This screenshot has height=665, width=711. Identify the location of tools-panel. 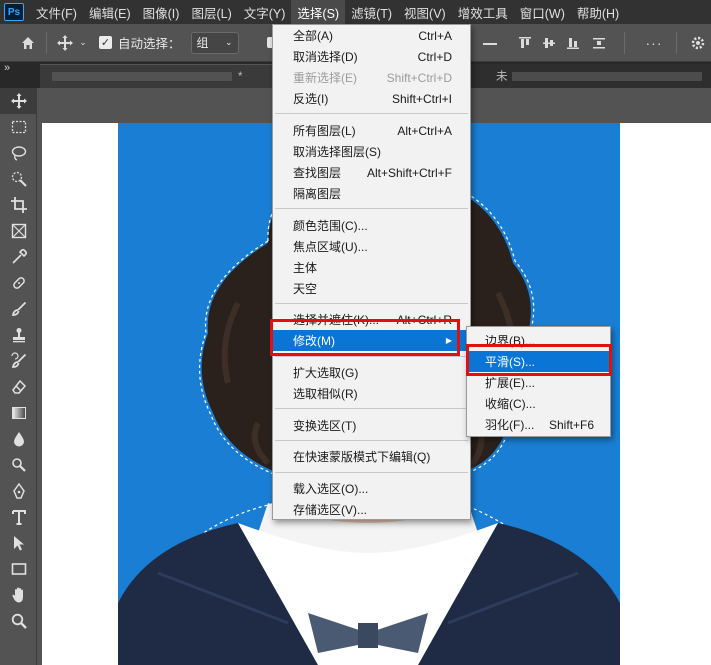
(18, 376).